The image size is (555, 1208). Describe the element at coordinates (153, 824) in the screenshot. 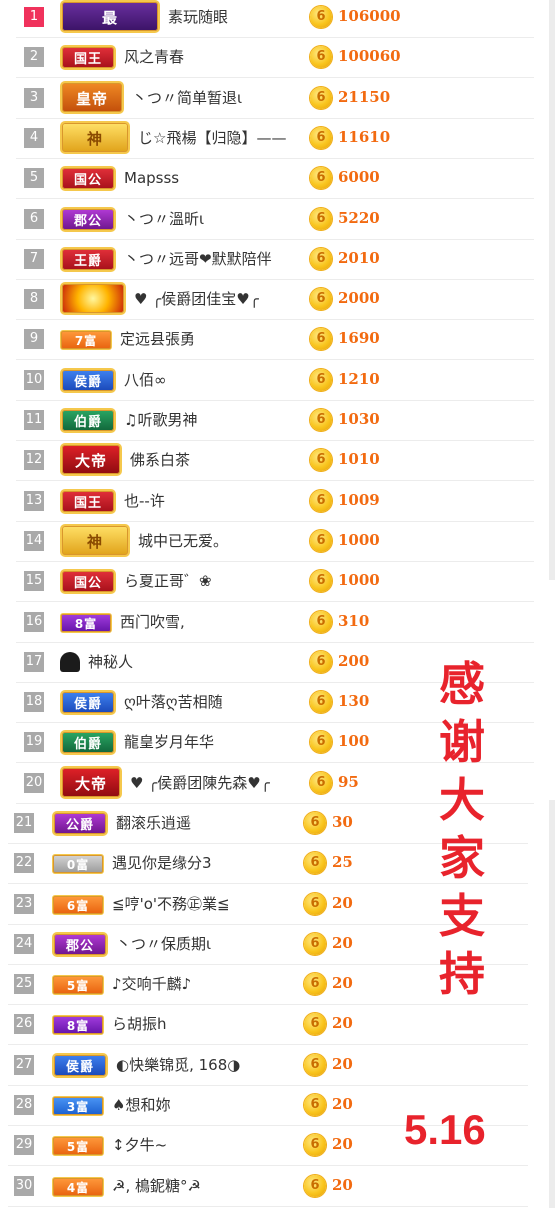

I see `user-name: 翻滚乐逍遥` at that location.